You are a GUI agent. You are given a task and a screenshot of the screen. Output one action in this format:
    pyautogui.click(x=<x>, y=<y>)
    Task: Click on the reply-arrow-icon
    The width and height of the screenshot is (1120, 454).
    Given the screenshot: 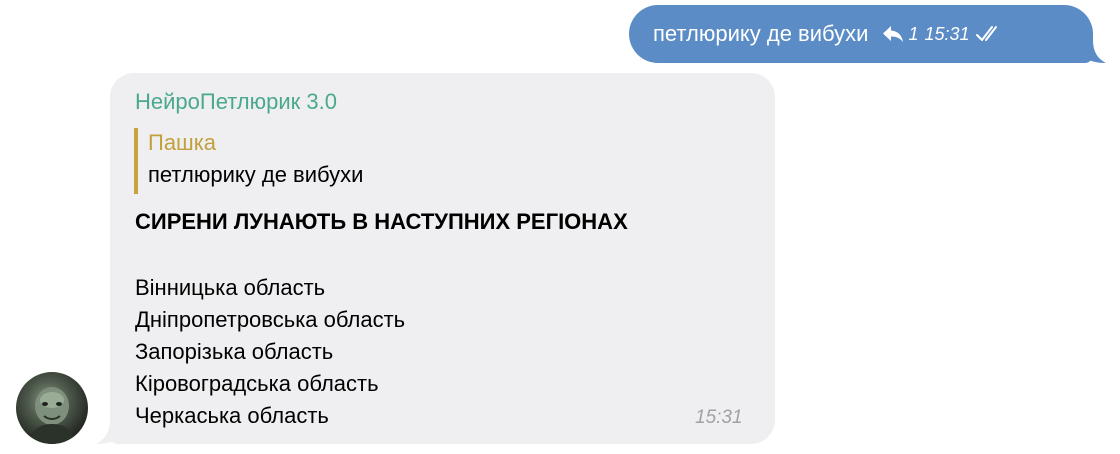 What is the action you would take?
    pyautogui.click(x=893, y=34)
    